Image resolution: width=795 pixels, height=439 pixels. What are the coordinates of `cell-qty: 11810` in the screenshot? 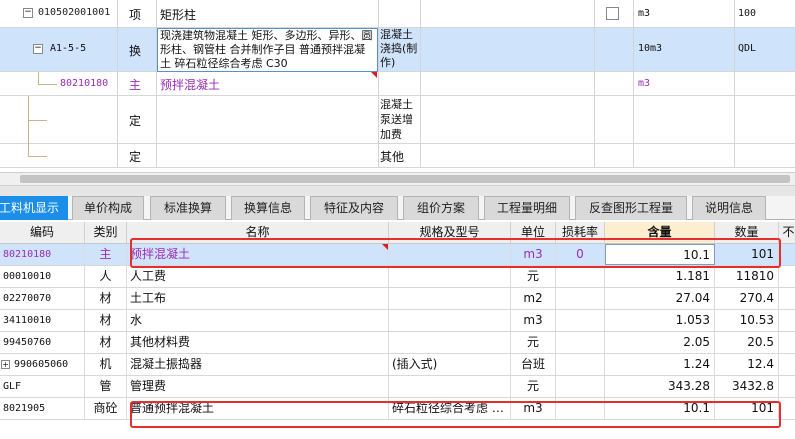 It's located at (747, 276).